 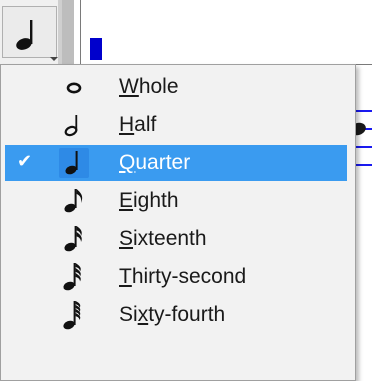 I want to click on menu-item-thirty-second: Thirty-second, so click(x=176, y=277).